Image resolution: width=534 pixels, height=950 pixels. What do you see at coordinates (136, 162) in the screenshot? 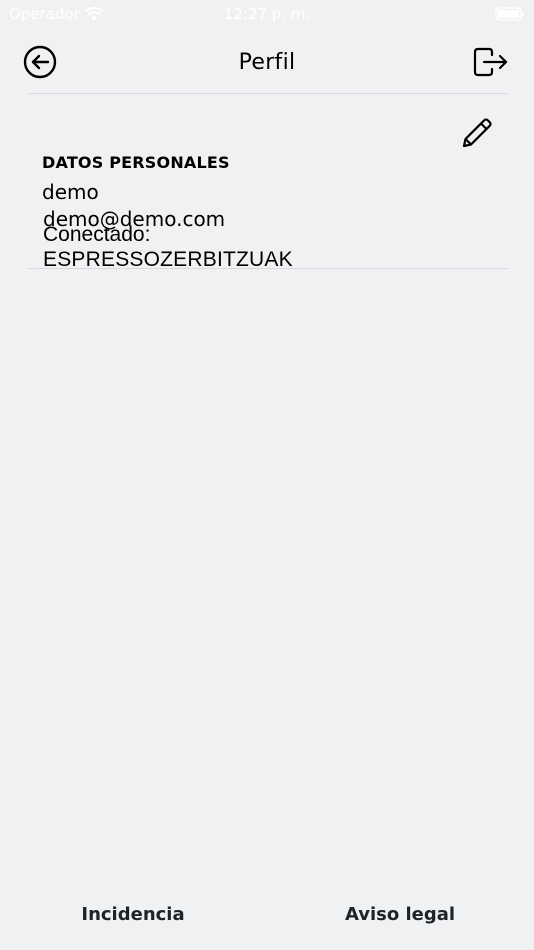
I see `section-heading: DATOS PERSONALES` at bounding box center [136, 162].